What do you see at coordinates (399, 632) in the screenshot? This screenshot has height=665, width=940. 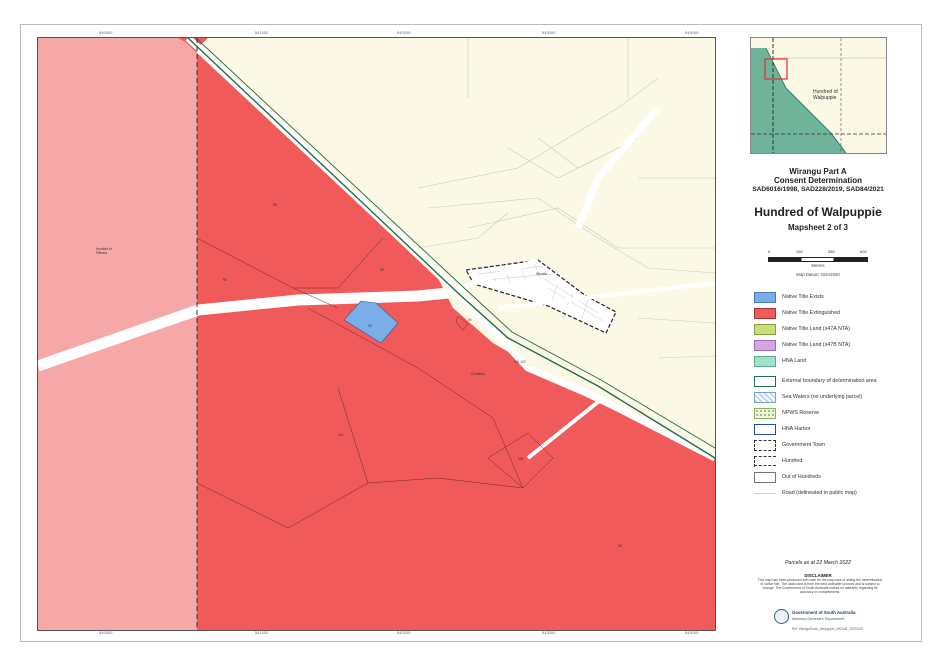 I see `bottom-ticks: 540000 541000 542000 543000 544000` at bounding box center [399, 632].